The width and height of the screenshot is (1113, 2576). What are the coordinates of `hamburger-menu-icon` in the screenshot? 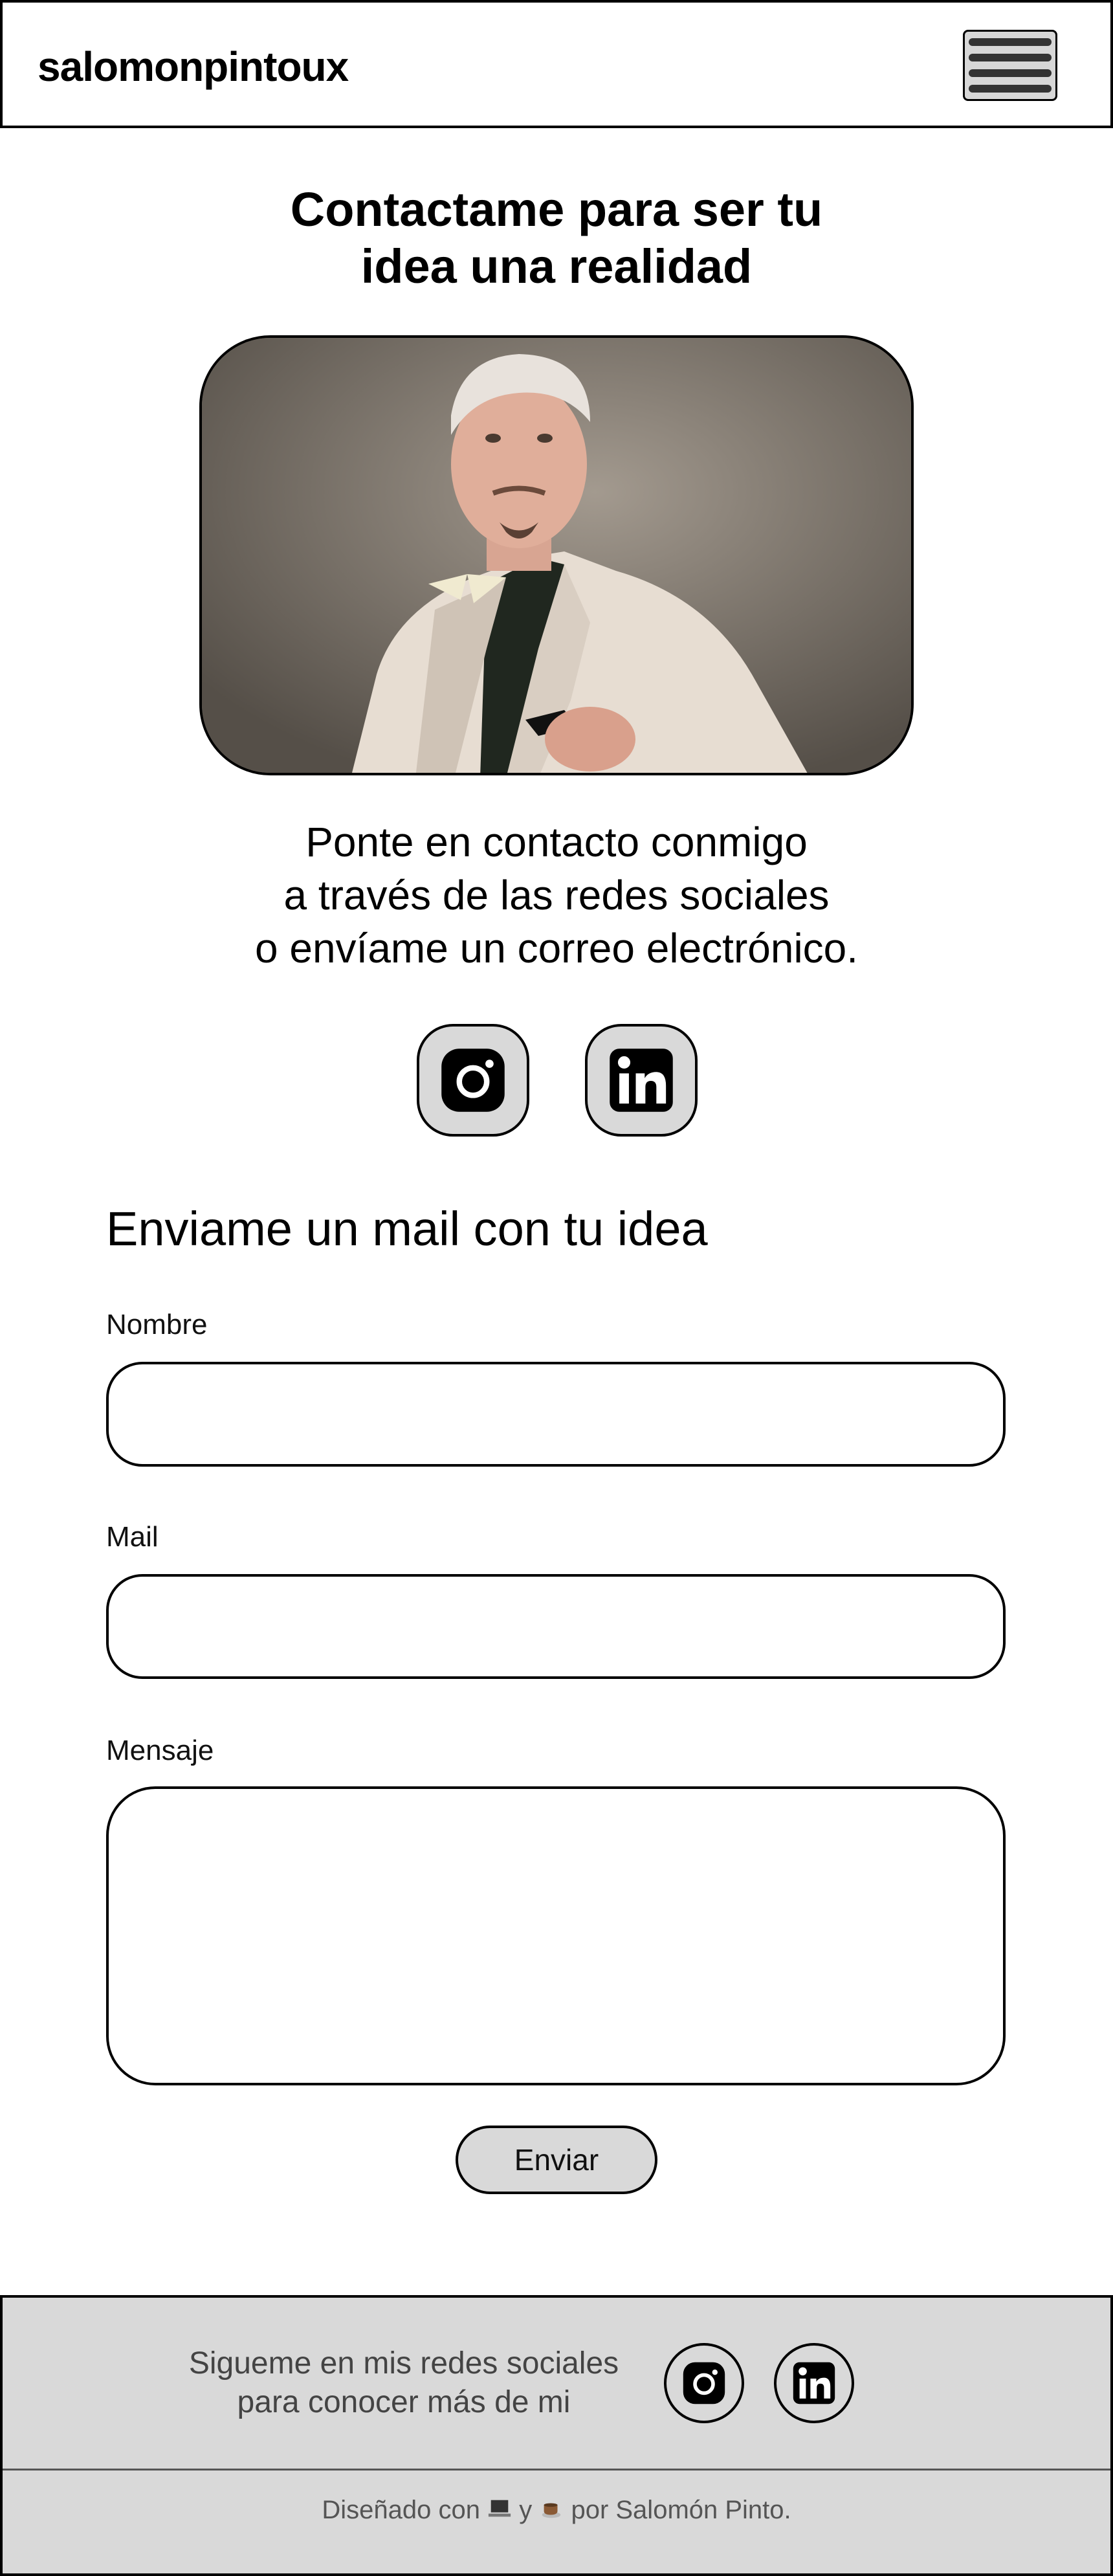 It's located at (1010, 65).